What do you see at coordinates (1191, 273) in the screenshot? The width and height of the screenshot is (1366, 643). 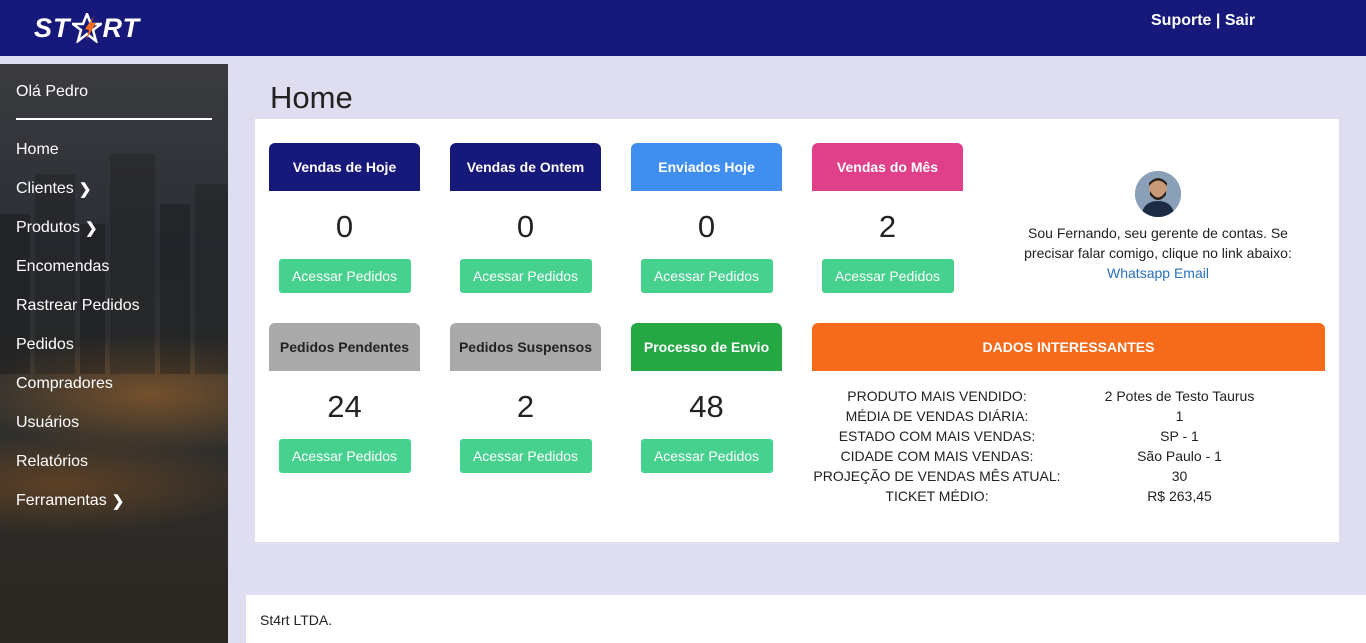 I see `email-link: Email` at bounding box center [1191, 273].